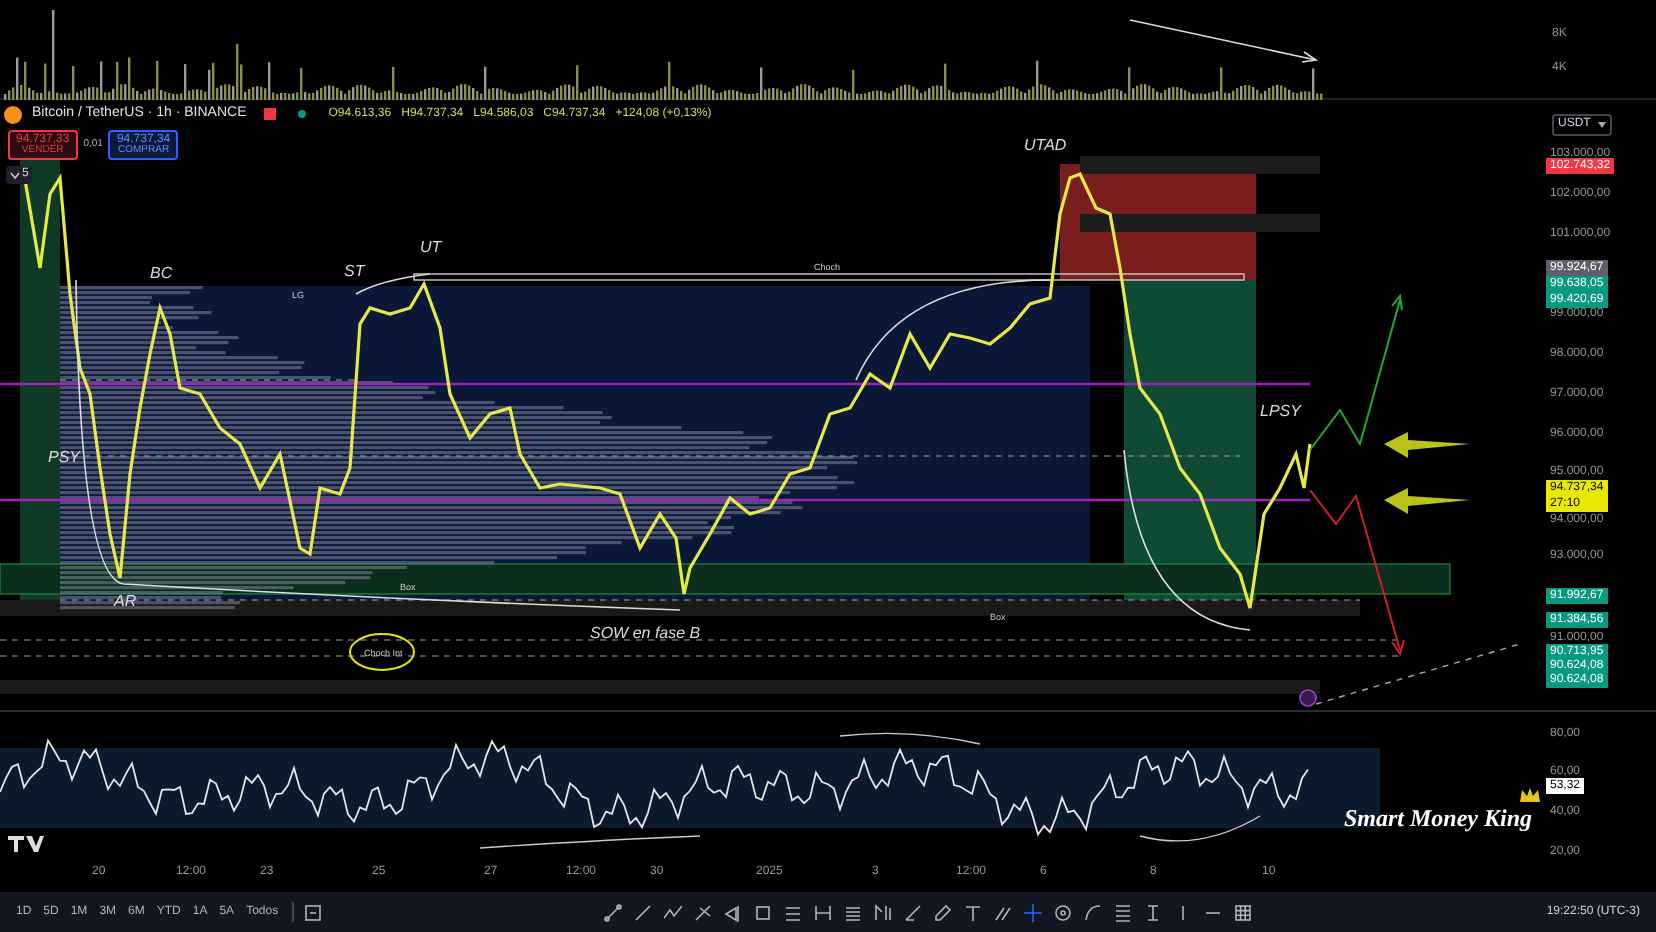 Image resolution: width=1656 pixels, height=932 pixels. Describe the element at coordinates (1153, 912) in the screenshot. I see `vertical-measure-icon` at that location.